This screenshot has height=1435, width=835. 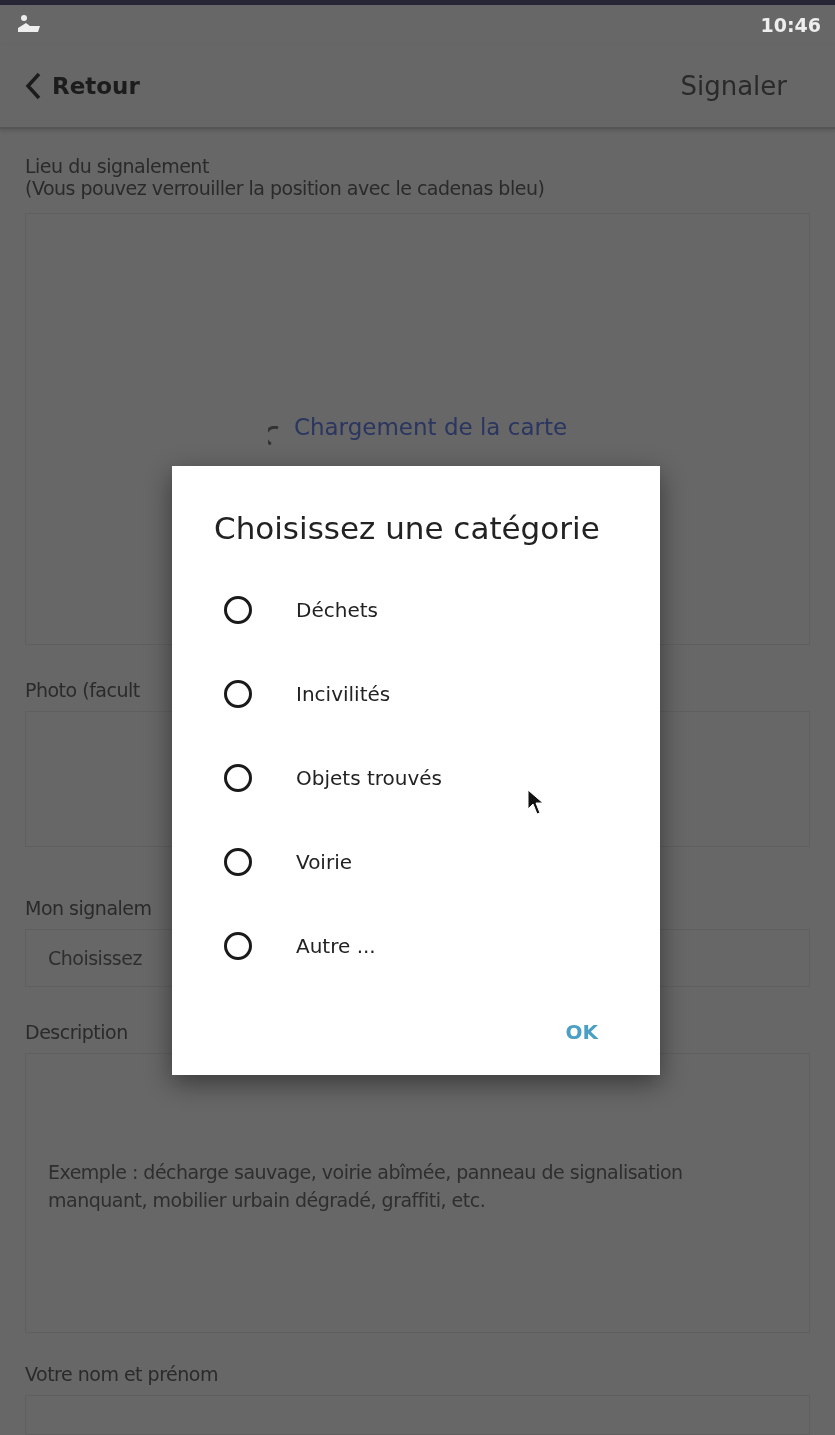 What do you see at coordinates (790, 25) in the screenshot?
I see `status-time: 10:46` at bounding box center [790, 25].